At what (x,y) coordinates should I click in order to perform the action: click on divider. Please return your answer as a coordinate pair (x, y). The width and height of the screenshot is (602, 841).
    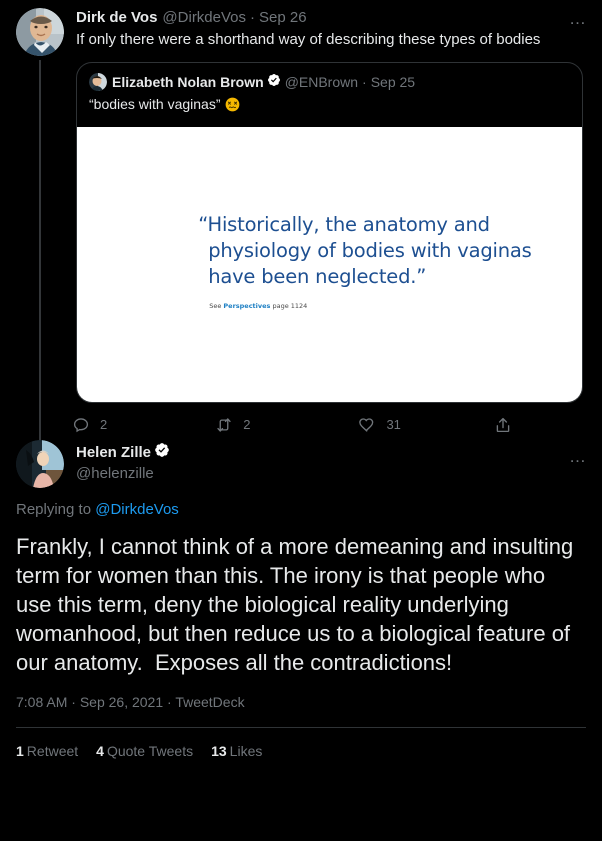
    Looking at the image, I should click on (301, 727).